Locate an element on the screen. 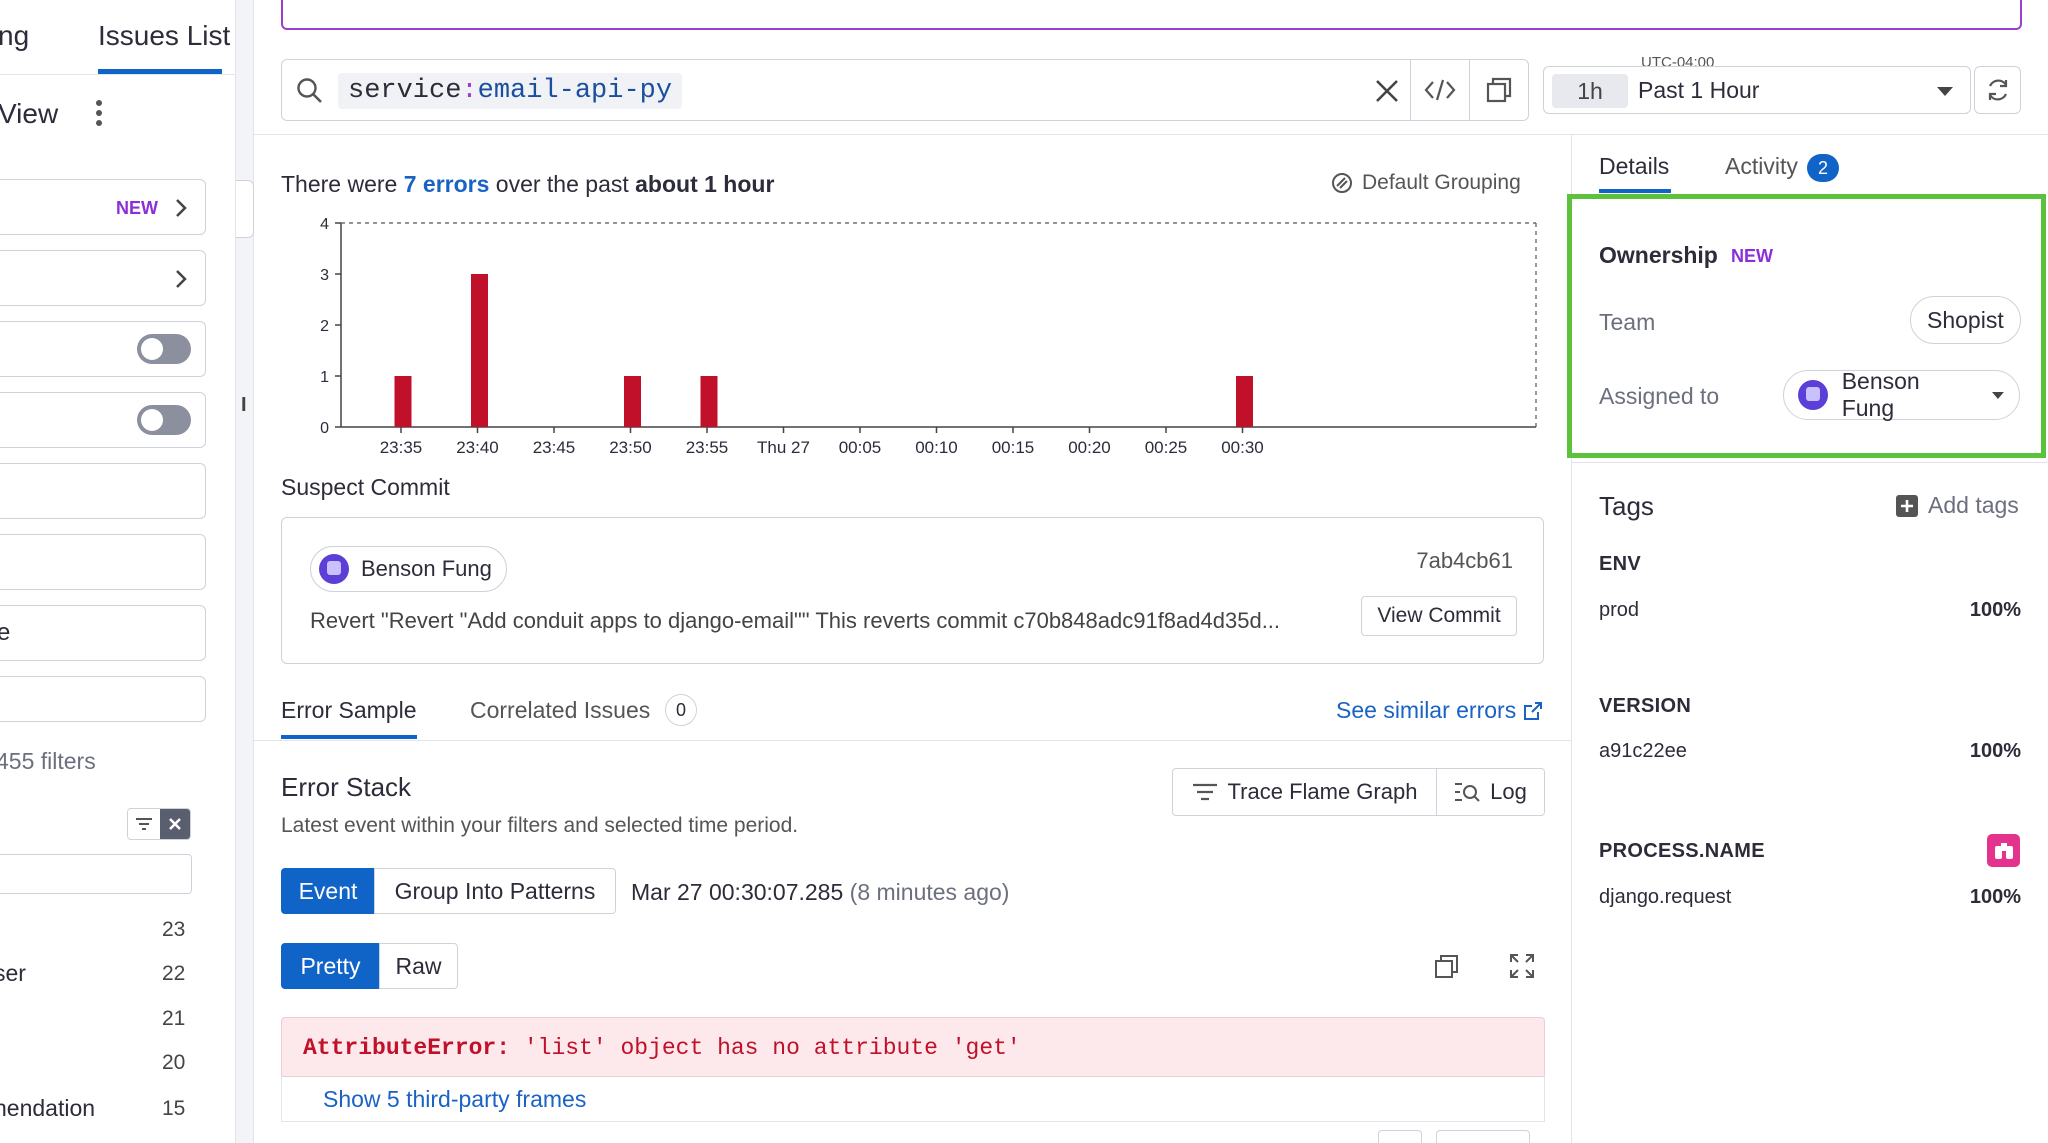  binoculars-icon is located at coordinates (2003, 850).